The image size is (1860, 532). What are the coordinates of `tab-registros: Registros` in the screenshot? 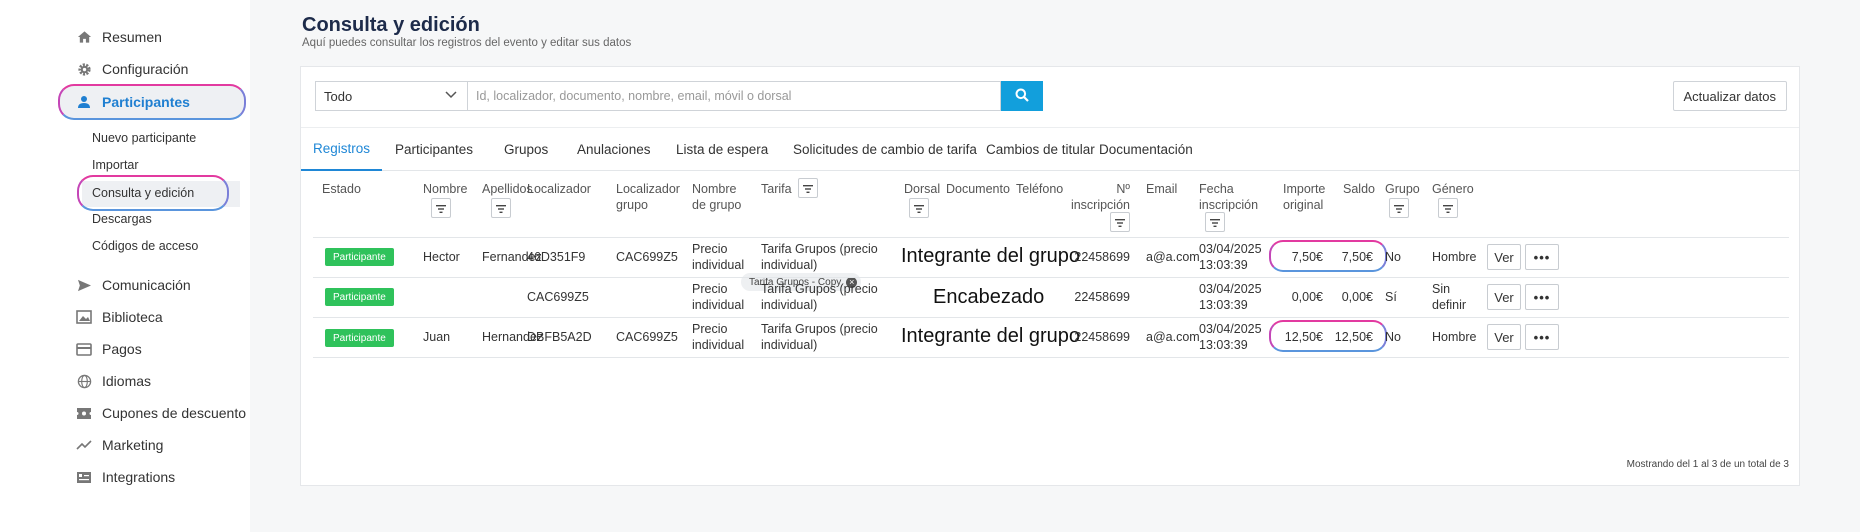 It's located at (342, 149).